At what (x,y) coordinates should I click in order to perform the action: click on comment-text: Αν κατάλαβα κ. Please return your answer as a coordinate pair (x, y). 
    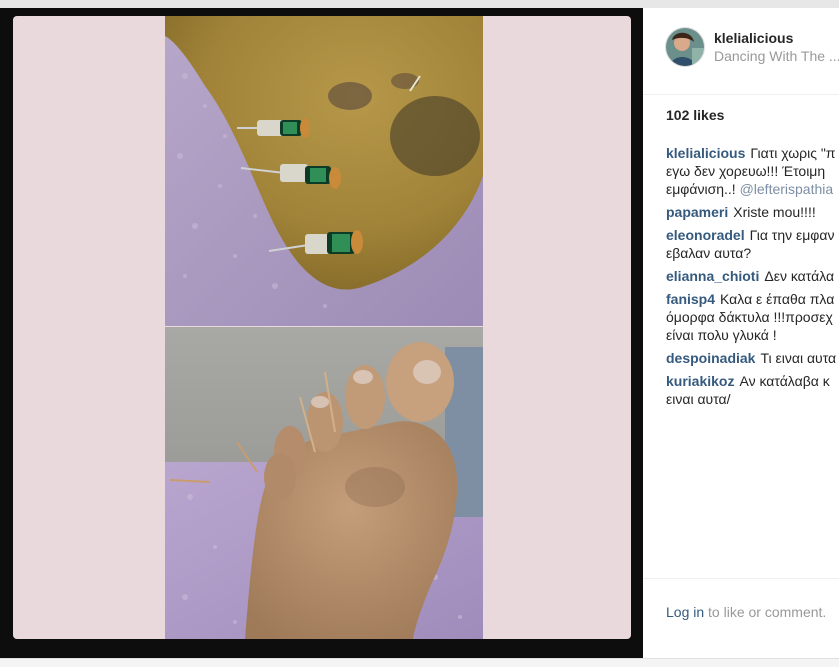
    Looking at the image, I should click on (784, 381).